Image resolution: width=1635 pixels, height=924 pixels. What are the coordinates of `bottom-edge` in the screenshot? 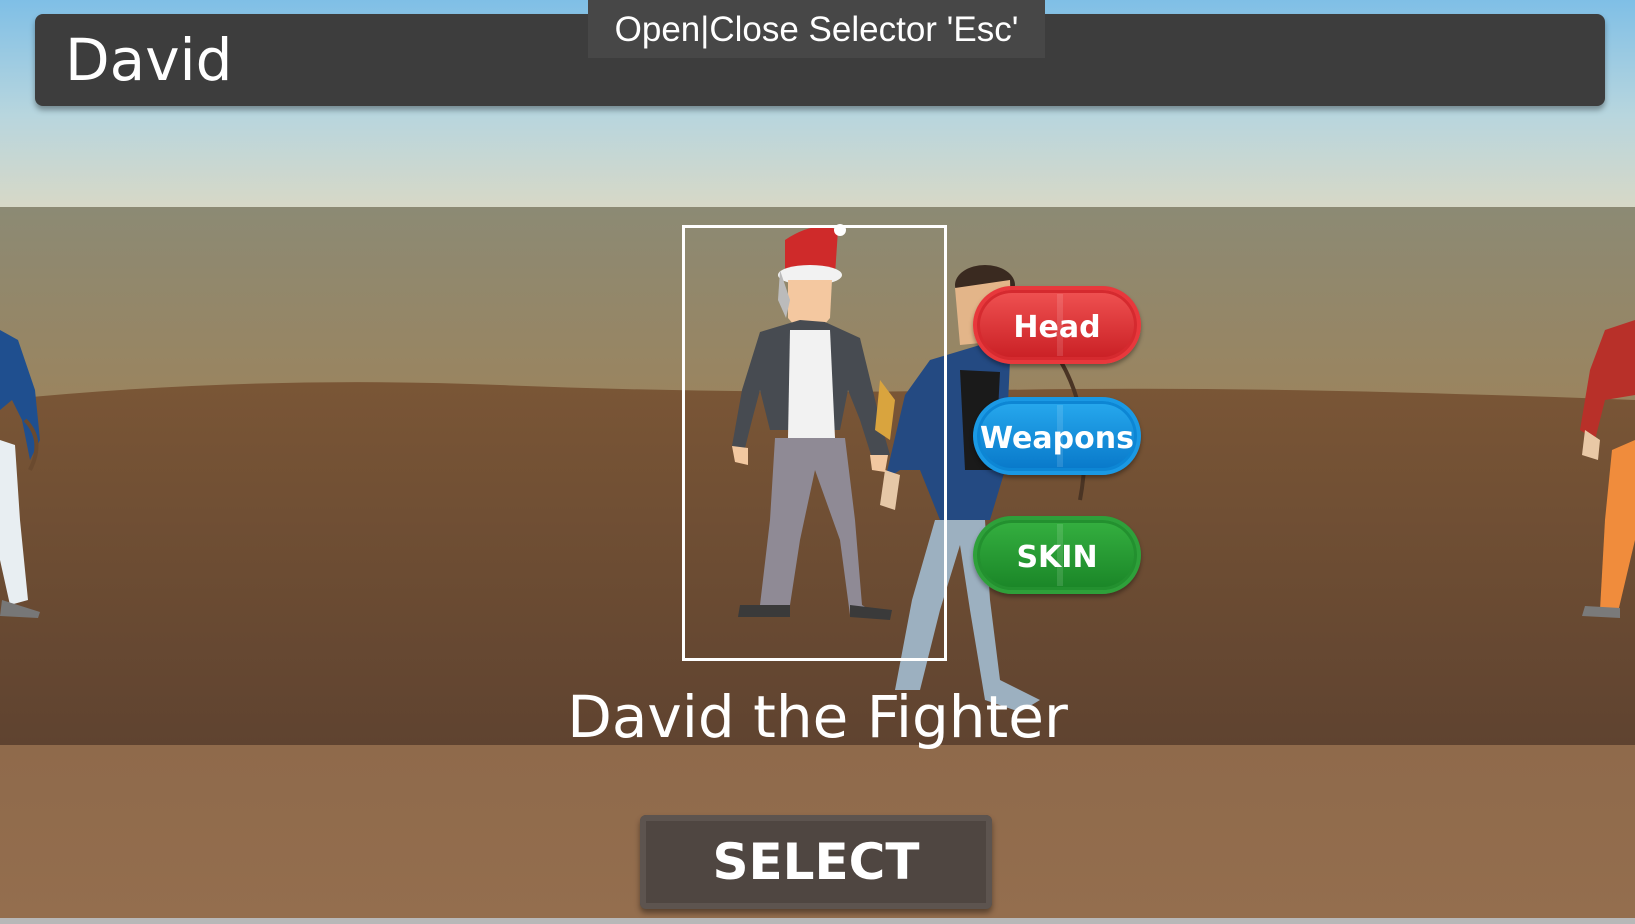 It's located at (817, 921).